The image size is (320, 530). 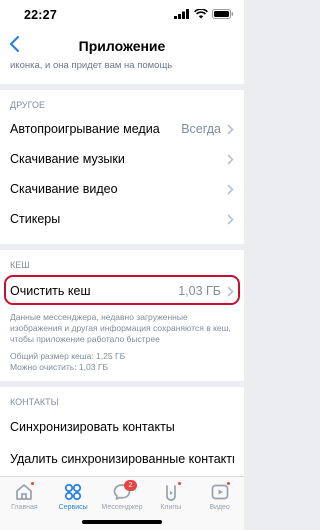 What do you see at coordinates (201, 14) in the screenshot?
I see `wifi-icon` at bounding box center [201, 14].